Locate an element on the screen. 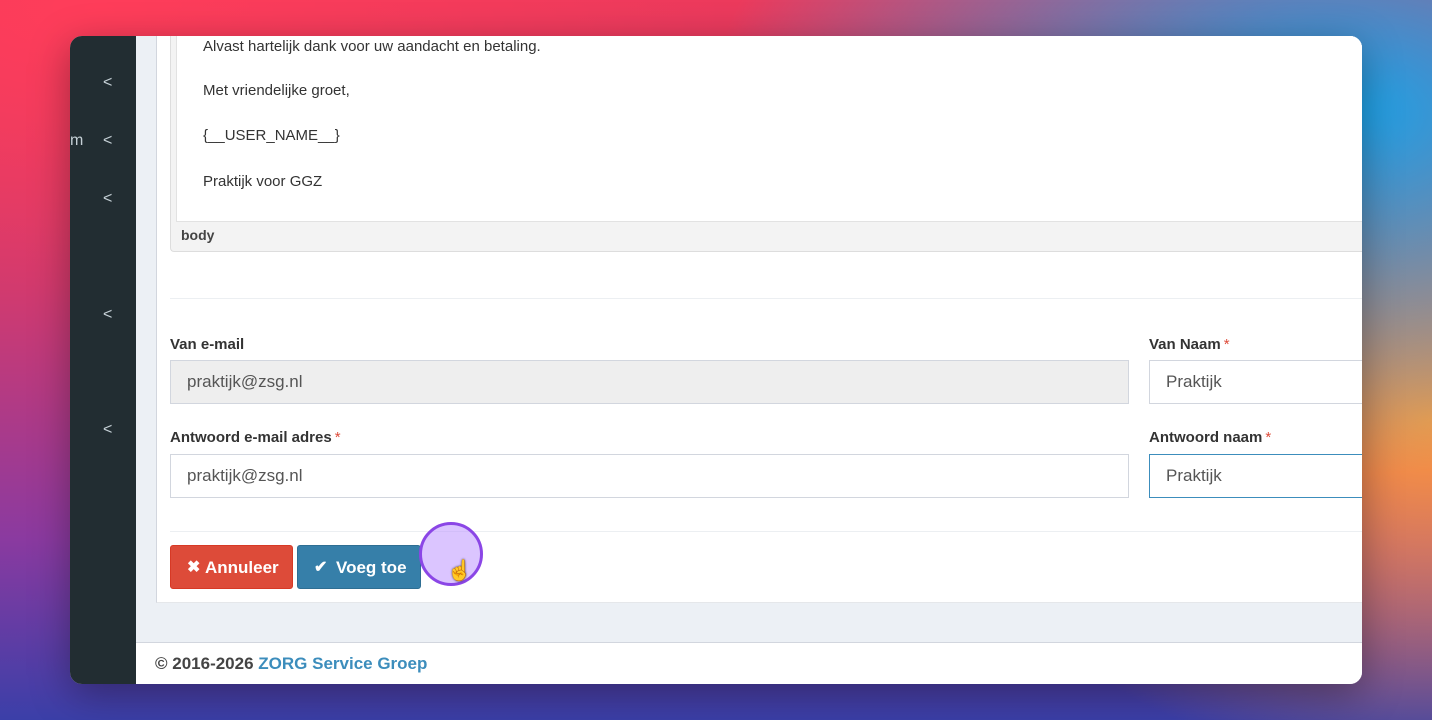  footer: © 2016-2026 ZORG Service Groep is located at coordinates (749, 663).